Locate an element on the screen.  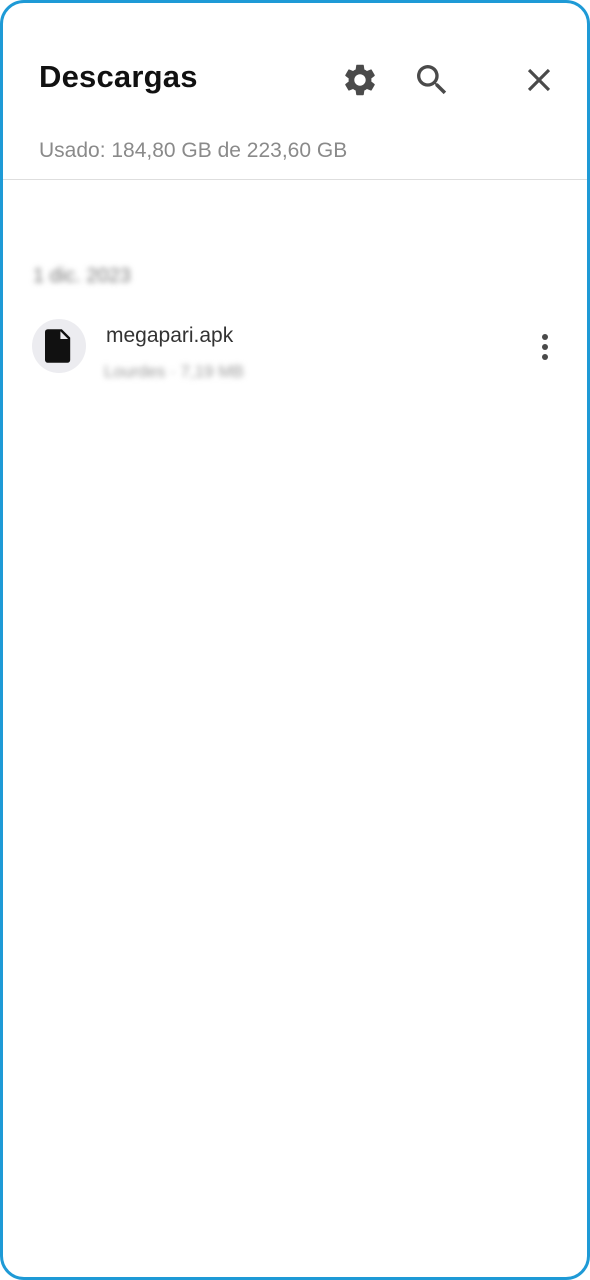
section-date-label: 1 dic. 2023 is located at coordinates (82, 276).